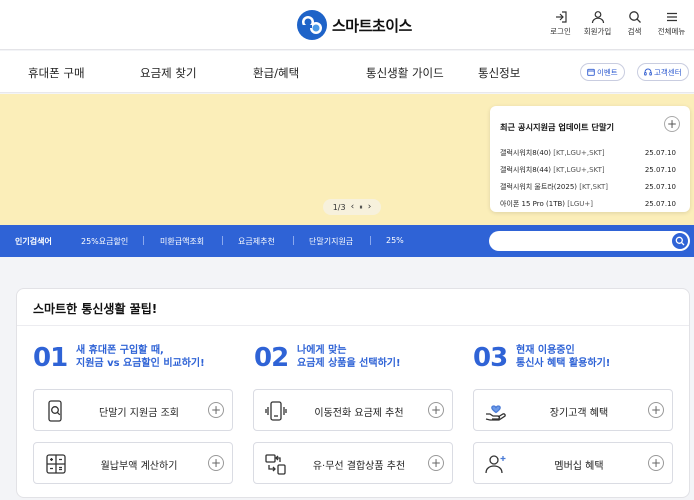  Describe the element at coordinates (560, 23) in the screenshot. I see `login-button: 로그인` at that location.